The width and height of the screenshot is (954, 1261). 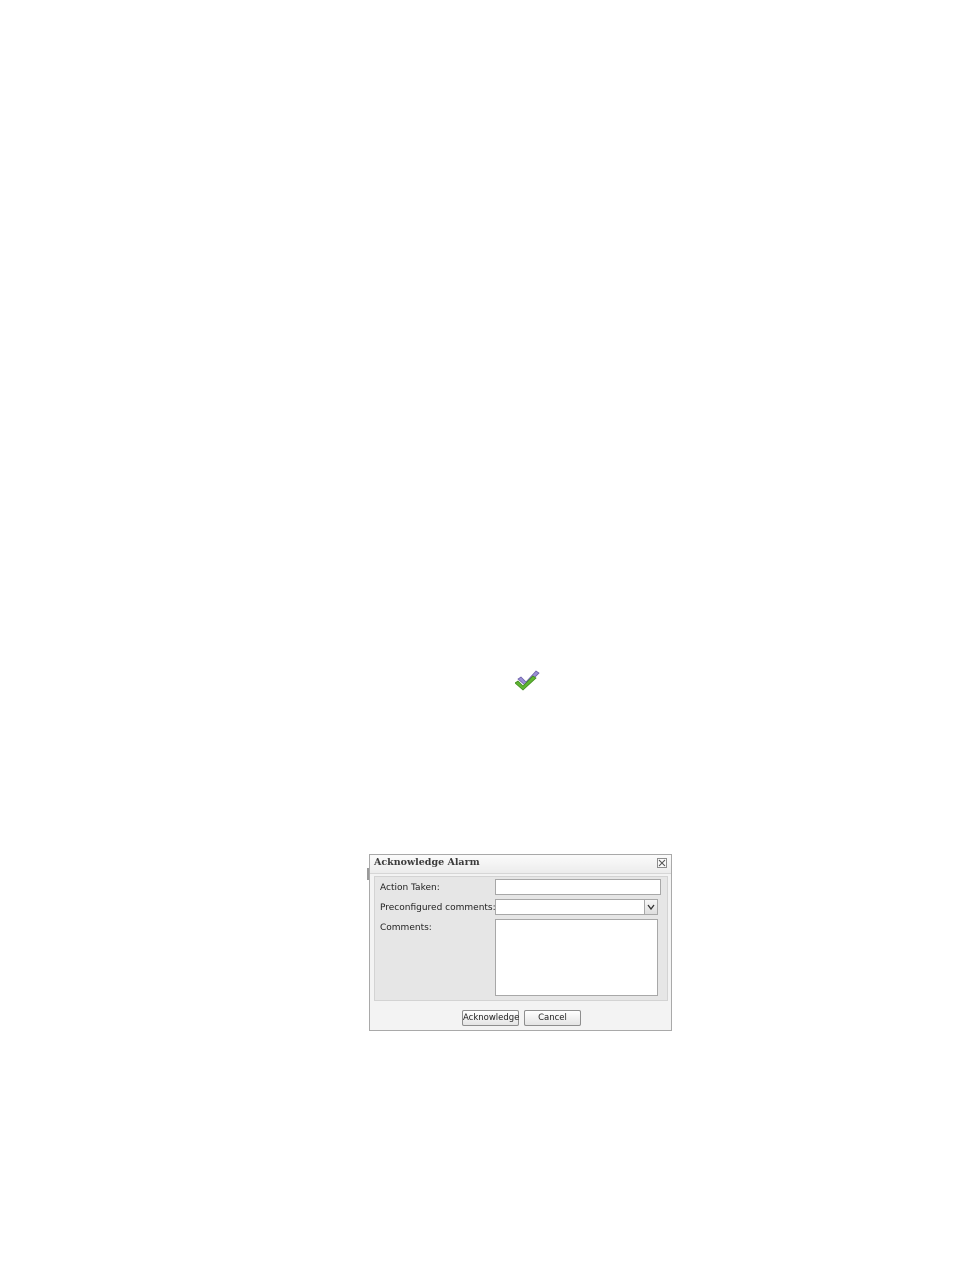 I want to click on chevron-down-icon, so click(x=651, y=907).